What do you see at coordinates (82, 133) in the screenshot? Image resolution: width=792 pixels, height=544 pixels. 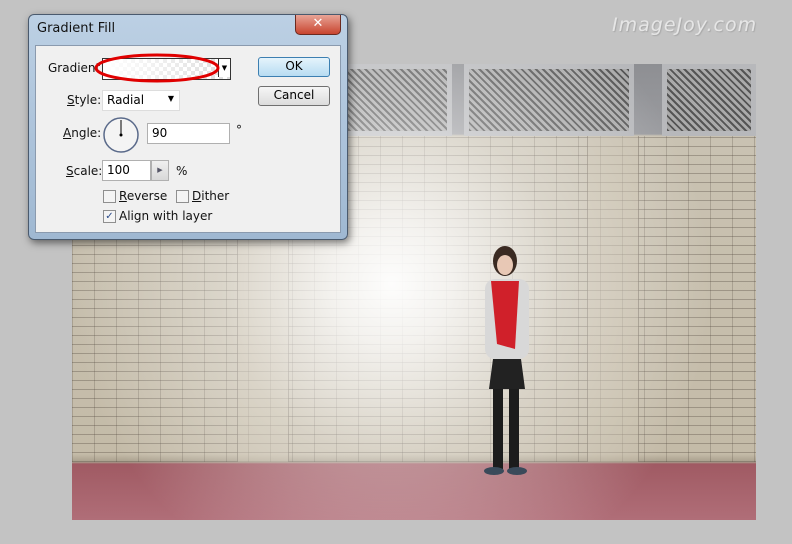 I see `angle-label: Angle:` at bounding box center [82, 133].